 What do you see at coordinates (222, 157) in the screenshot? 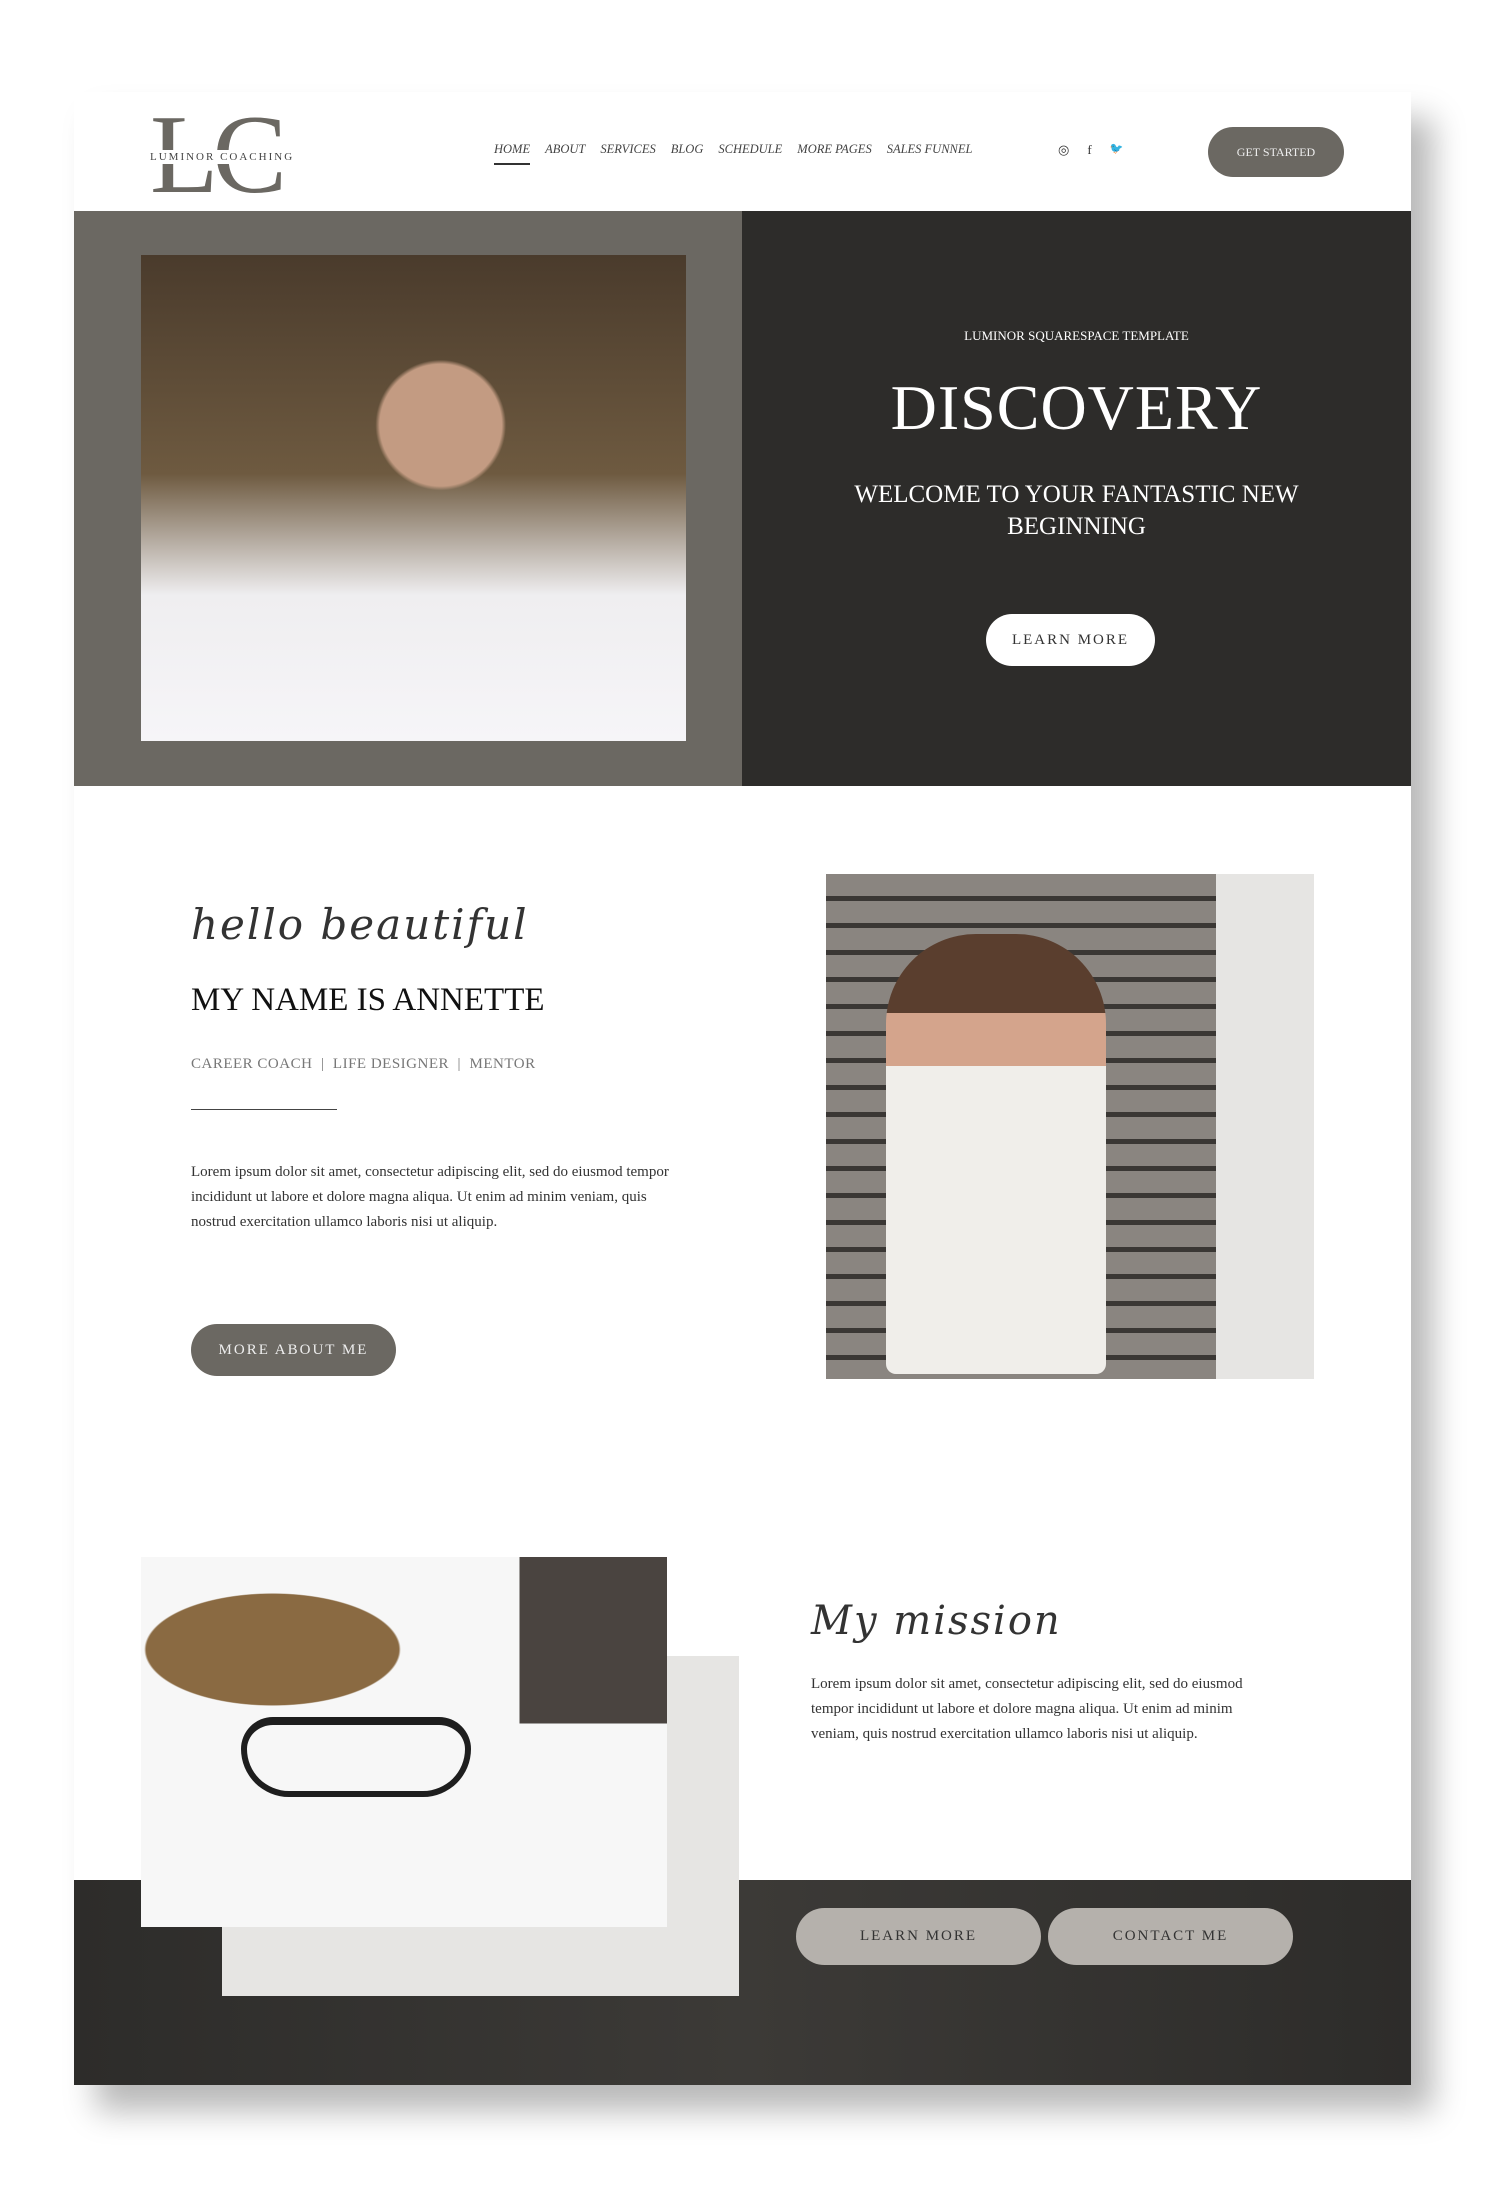
I see `logo-text: LUMINOR COACHING` at bounding box center [222, 157].